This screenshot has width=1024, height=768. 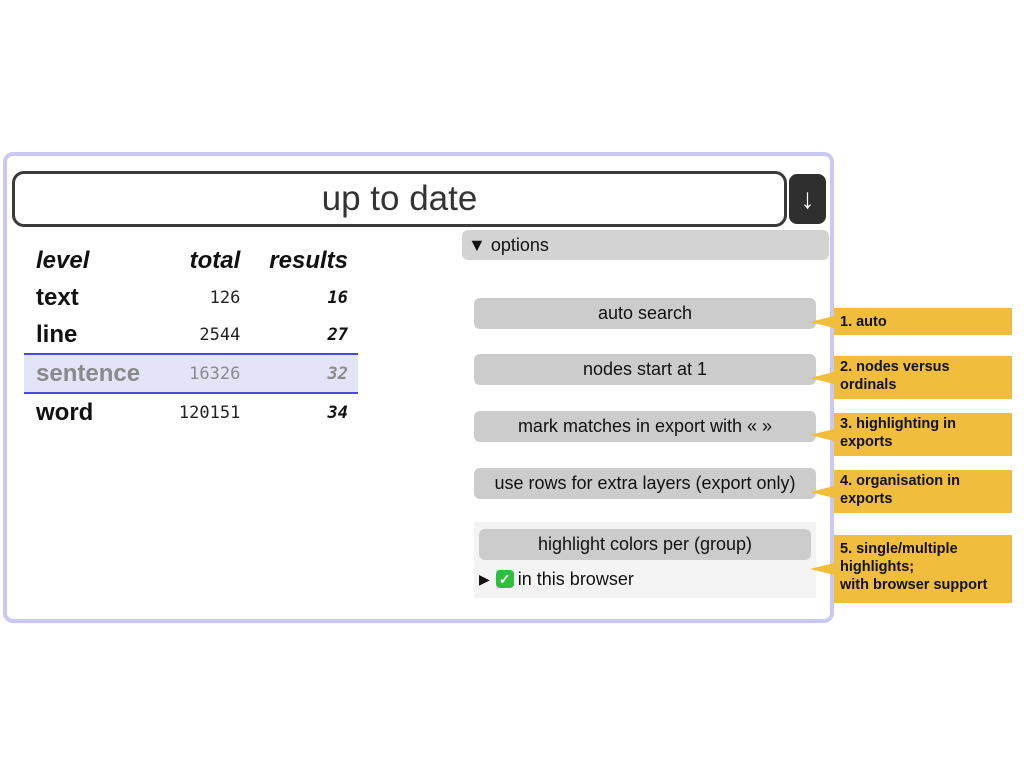 What do you see at coordinates (93, 373) in the screenshot?
I see `row-level: sentence` at bounding box center [93, 373].